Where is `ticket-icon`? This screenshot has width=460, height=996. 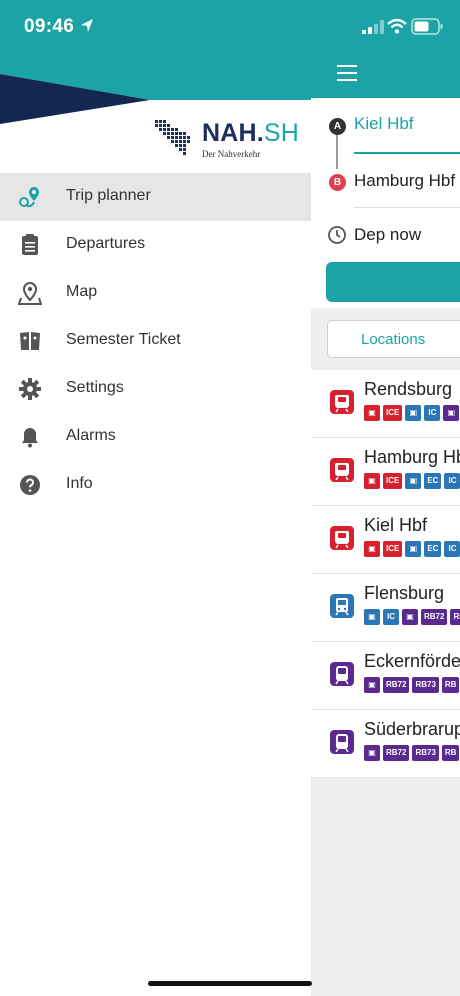 ticket-icon is located at coordinates (30, 341).